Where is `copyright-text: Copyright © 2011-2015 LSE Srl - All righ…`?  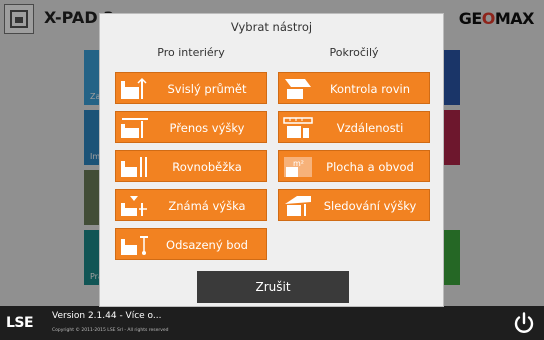 copyright-text: Copyright © 2011-2015 LSE Srl - All righ… is located at coordinates (110, 330).